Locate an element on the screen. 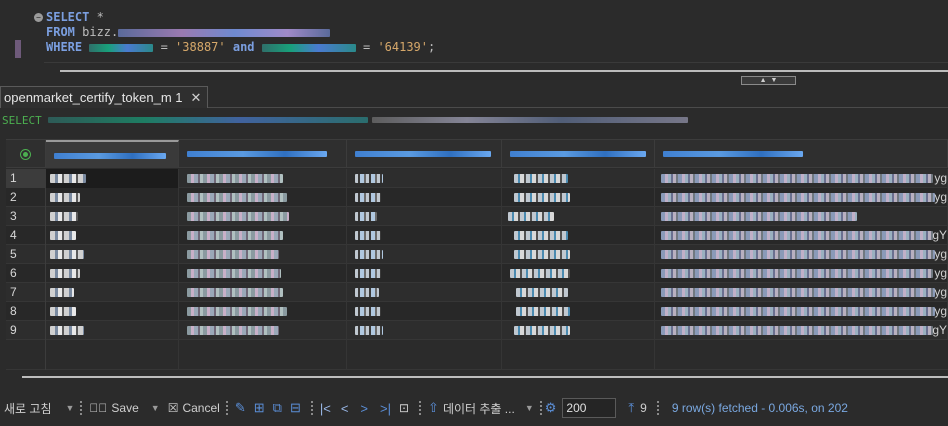  last-page-icon: >| is located at coordinates (385, 408).